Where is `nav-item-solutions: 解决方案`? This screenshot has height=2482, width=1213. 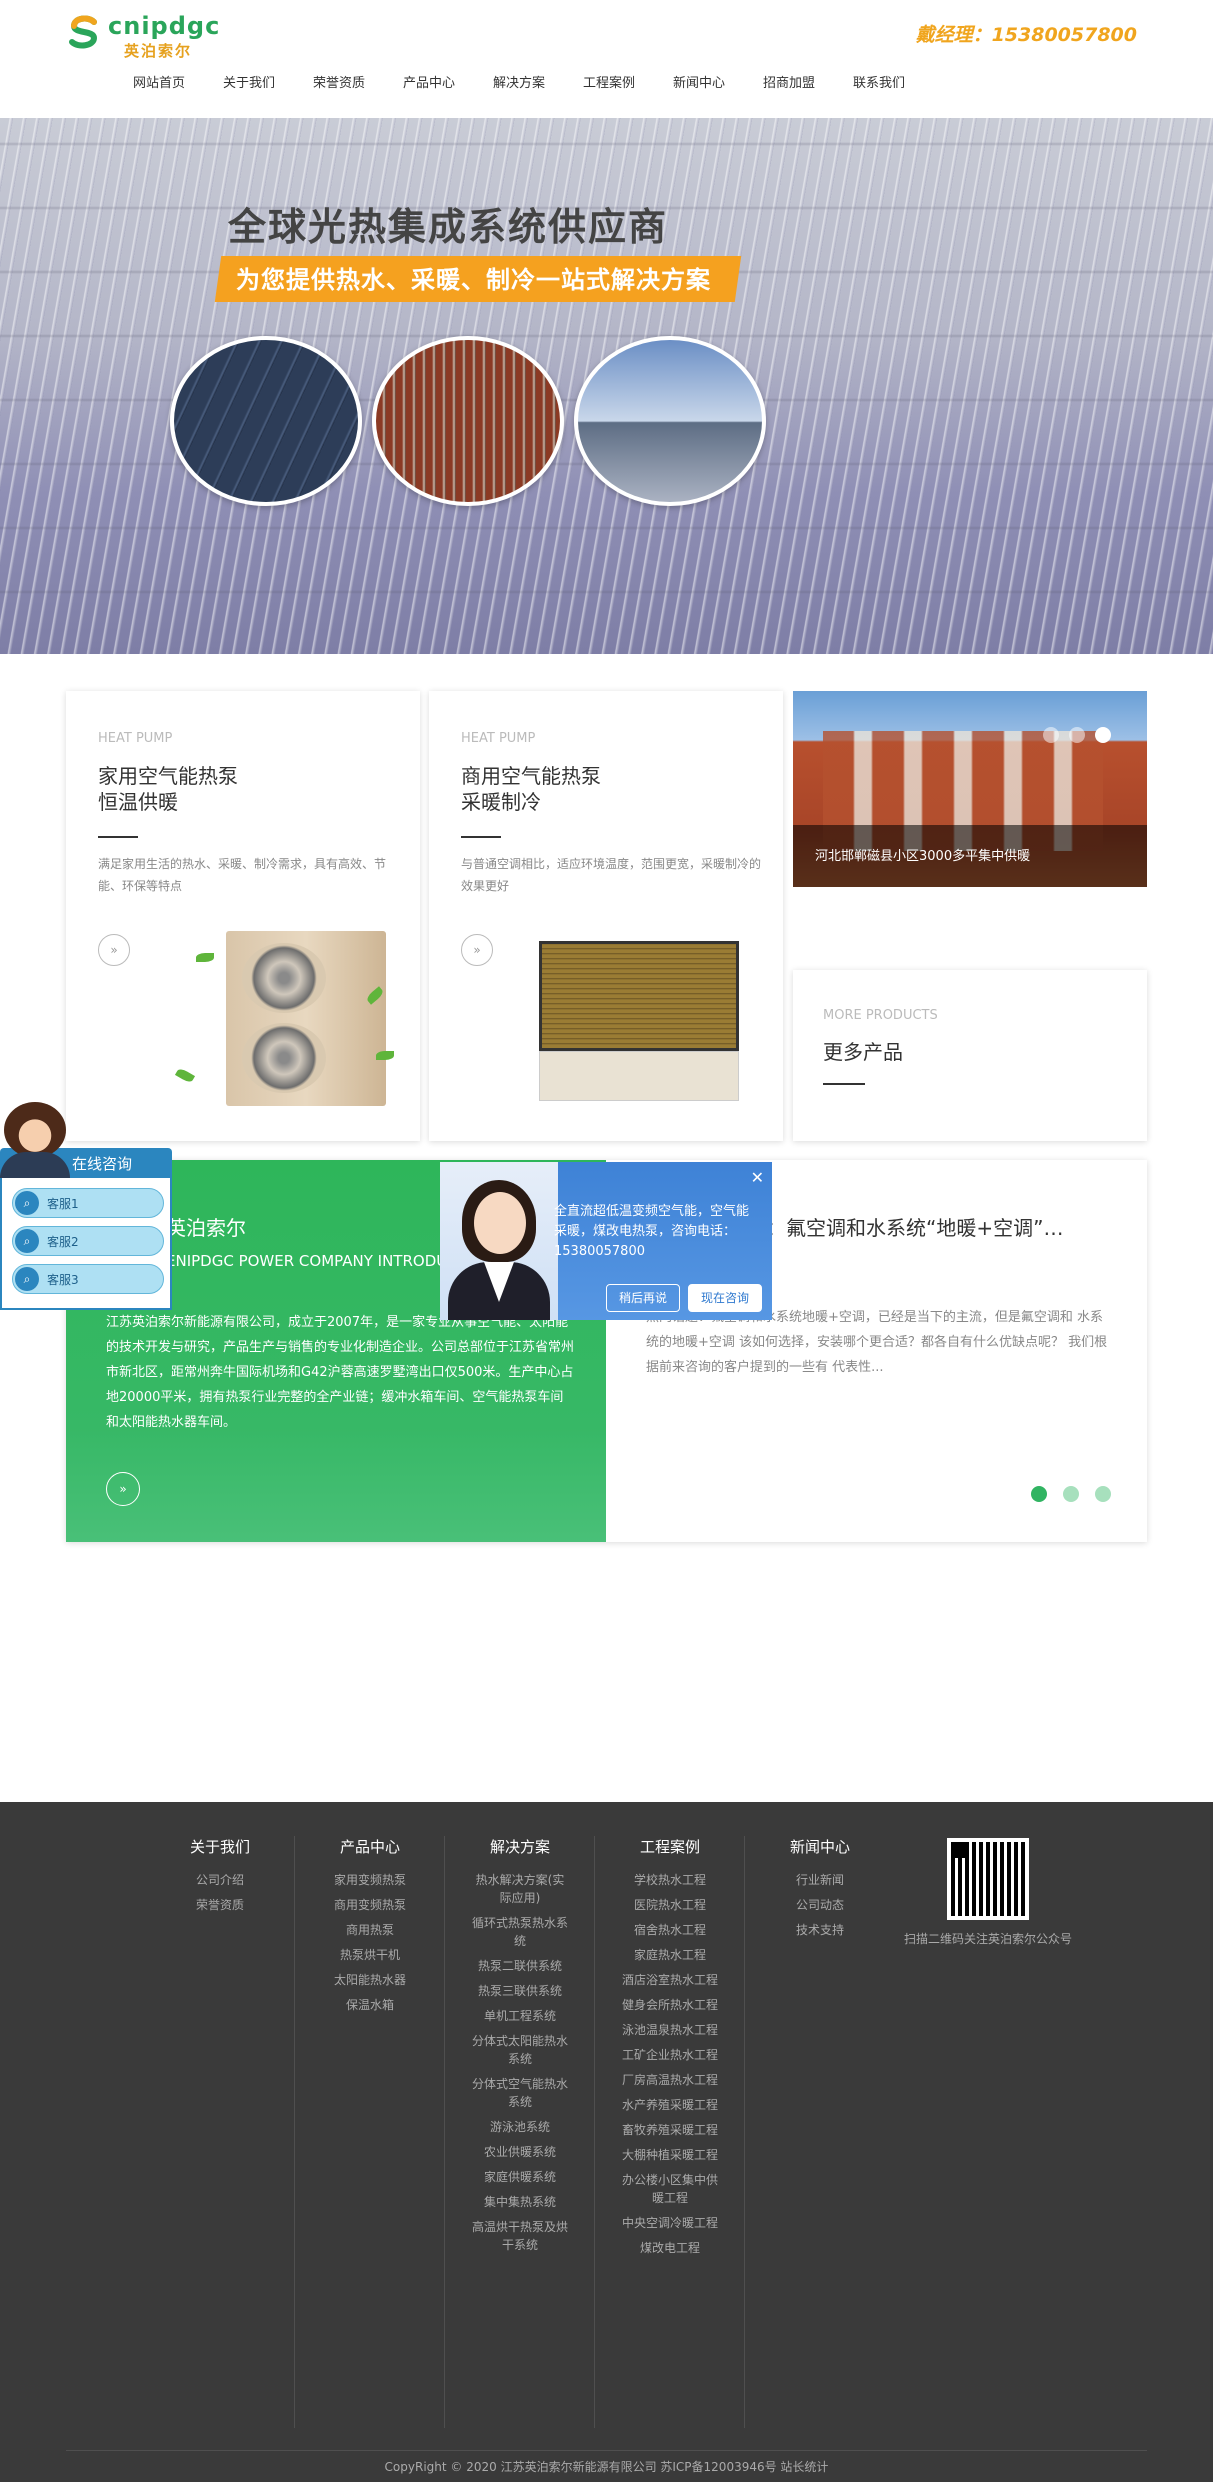
nav-item-solutions: 解决方案 is located at coordinates (519, 84).